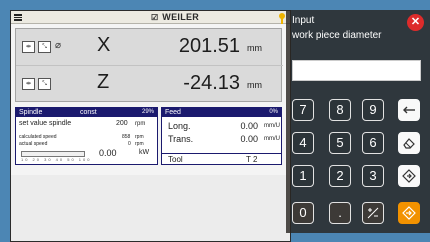 The width and height of the screenshot is (430, 242). I want to click on feed-trans-label: Trans., so click(181, 139).